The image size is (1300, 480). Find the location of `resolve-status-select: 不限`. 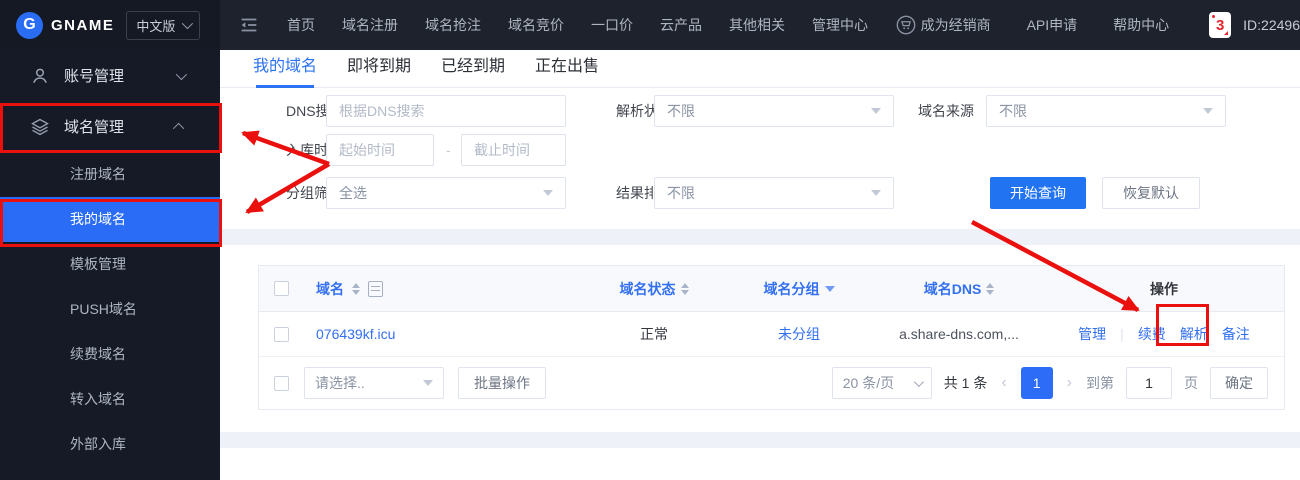

resolve-status-select: 不限 is located at coordinates (774, 111).